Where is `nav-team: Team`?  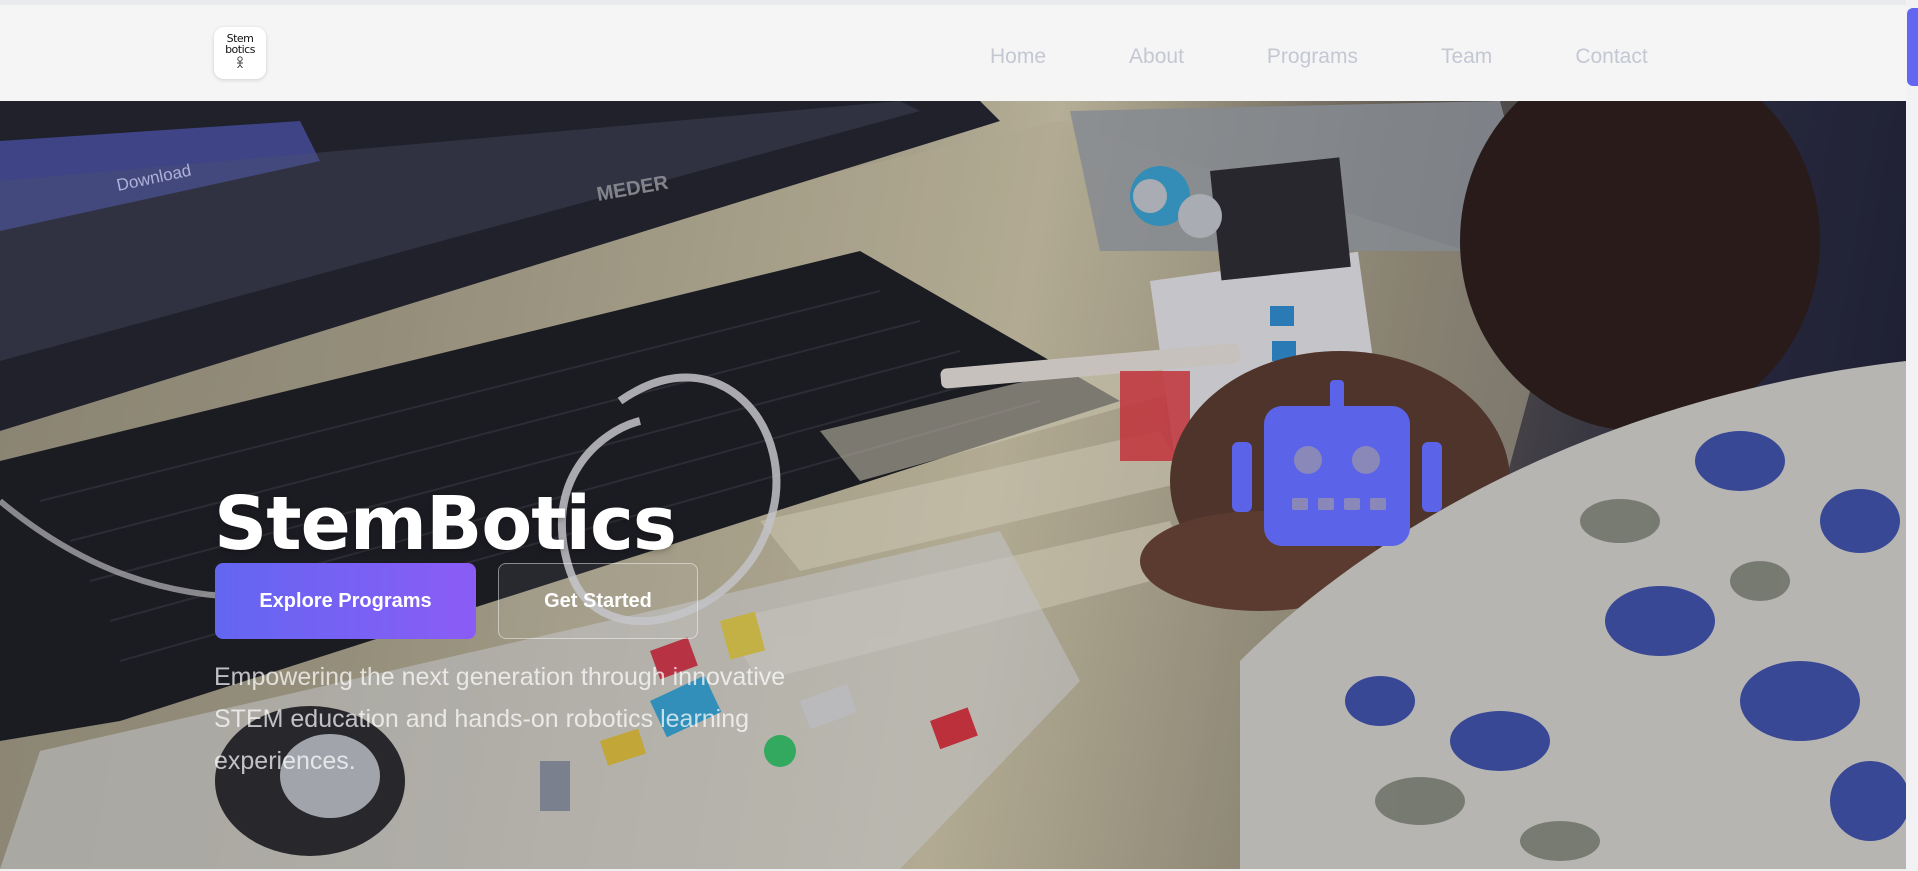 nav-team: Team is located at coordinates (1466, 57).